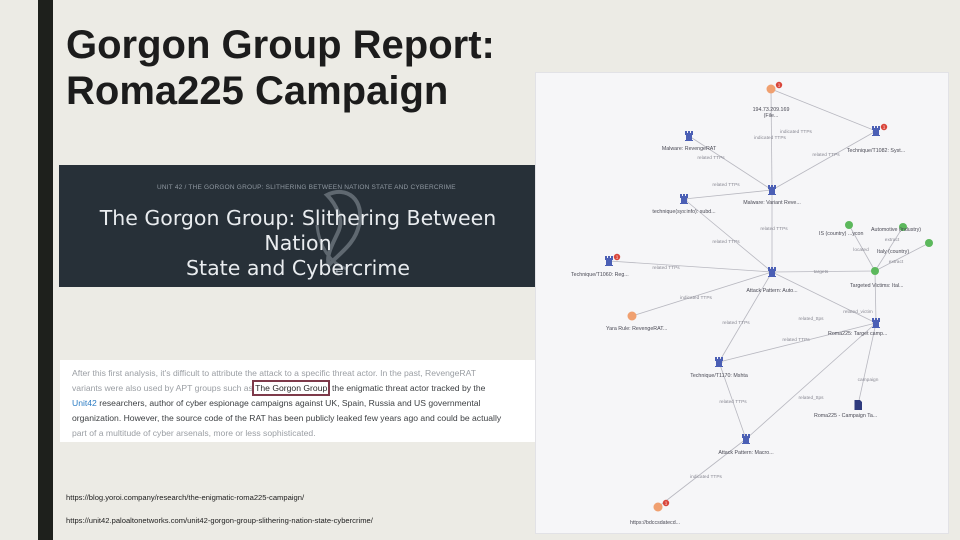 The height and width of the screenshot is (540, 960). Describe the element at coordinates (719, 376) in the screenshot. I see `graph-node-label: Technique/T1170: Mshta` at that location.